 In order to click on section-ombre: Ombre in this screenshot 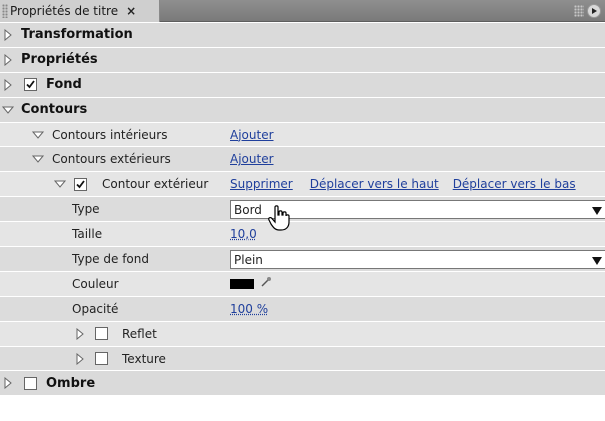, I will do `click(302, 384)`.